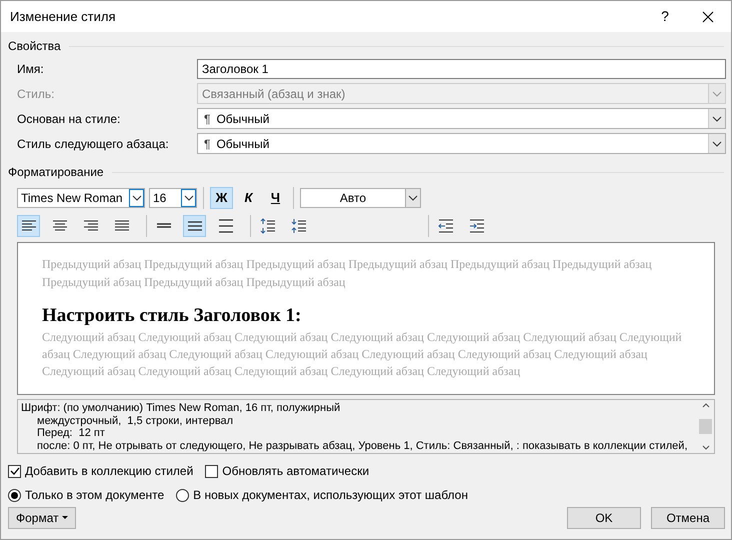 This screenshot has width=732, height=540. Describe the element at coordinates (226, 226) in the screenshot. I see `double-spacing-icon` at that location.